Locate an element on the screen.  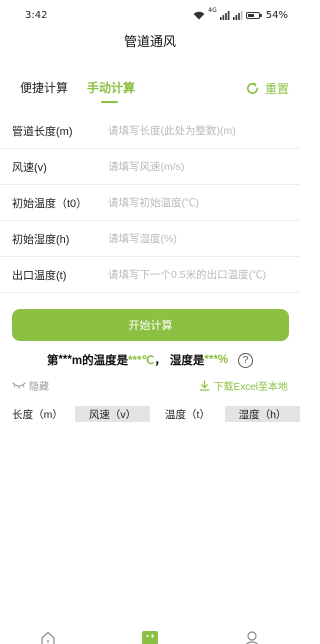
signal-type-icon: 4G is located at coordinates (212, 10).